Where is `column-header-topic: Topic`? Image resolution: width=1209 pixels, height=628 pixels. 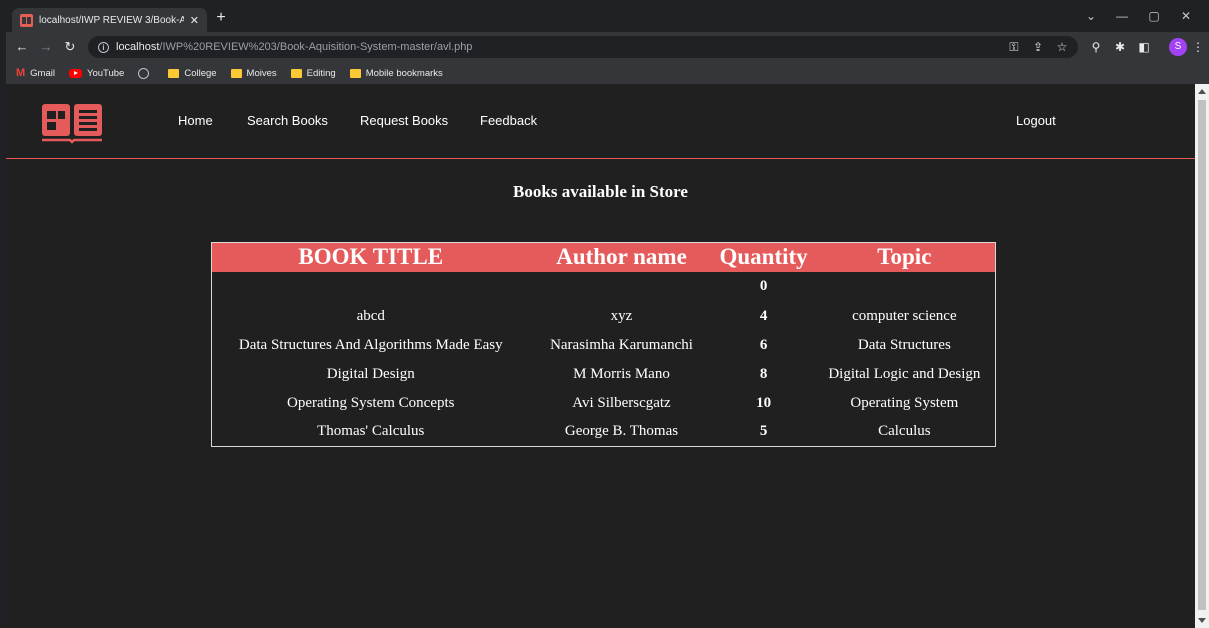
column-header-topic: Topic is located at coordinates (904, 257).